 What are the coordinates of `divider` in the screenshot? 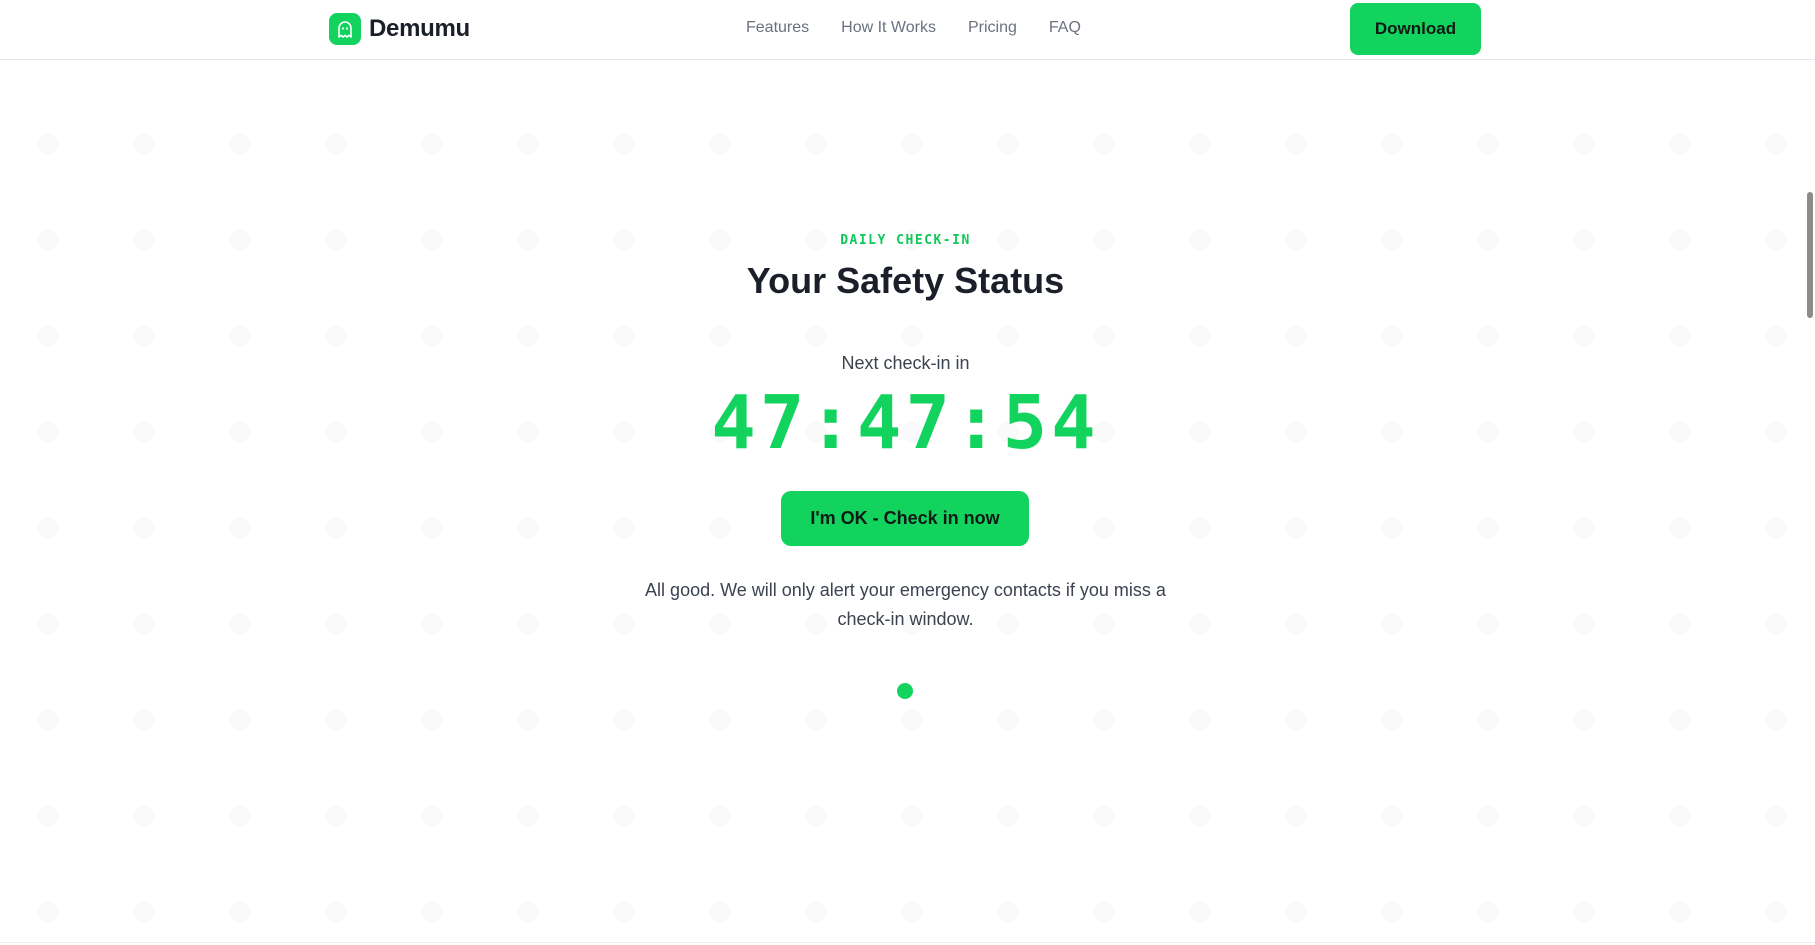 It's located at (907, 942).